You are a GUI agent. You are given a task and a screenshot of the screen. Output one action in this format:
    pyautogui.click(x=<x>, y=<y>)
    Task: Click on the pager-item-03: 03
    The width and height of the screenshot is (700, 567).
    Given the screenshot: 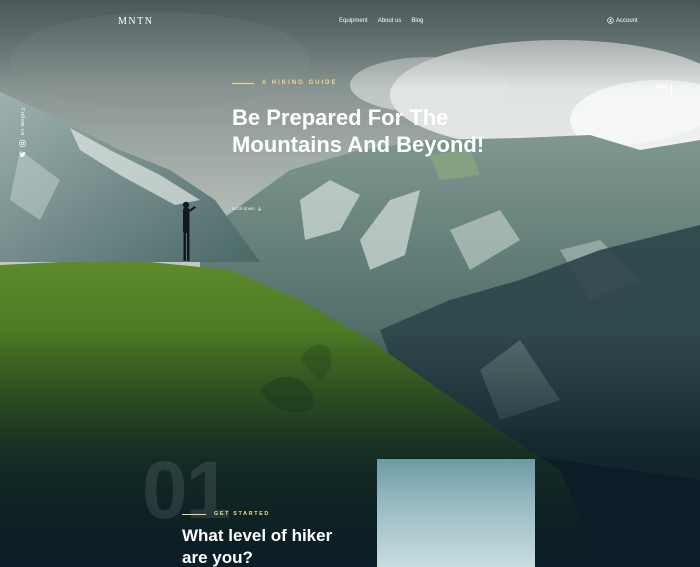 What is the action you would take?
    pyautogui.click(x=661, y=132)
    